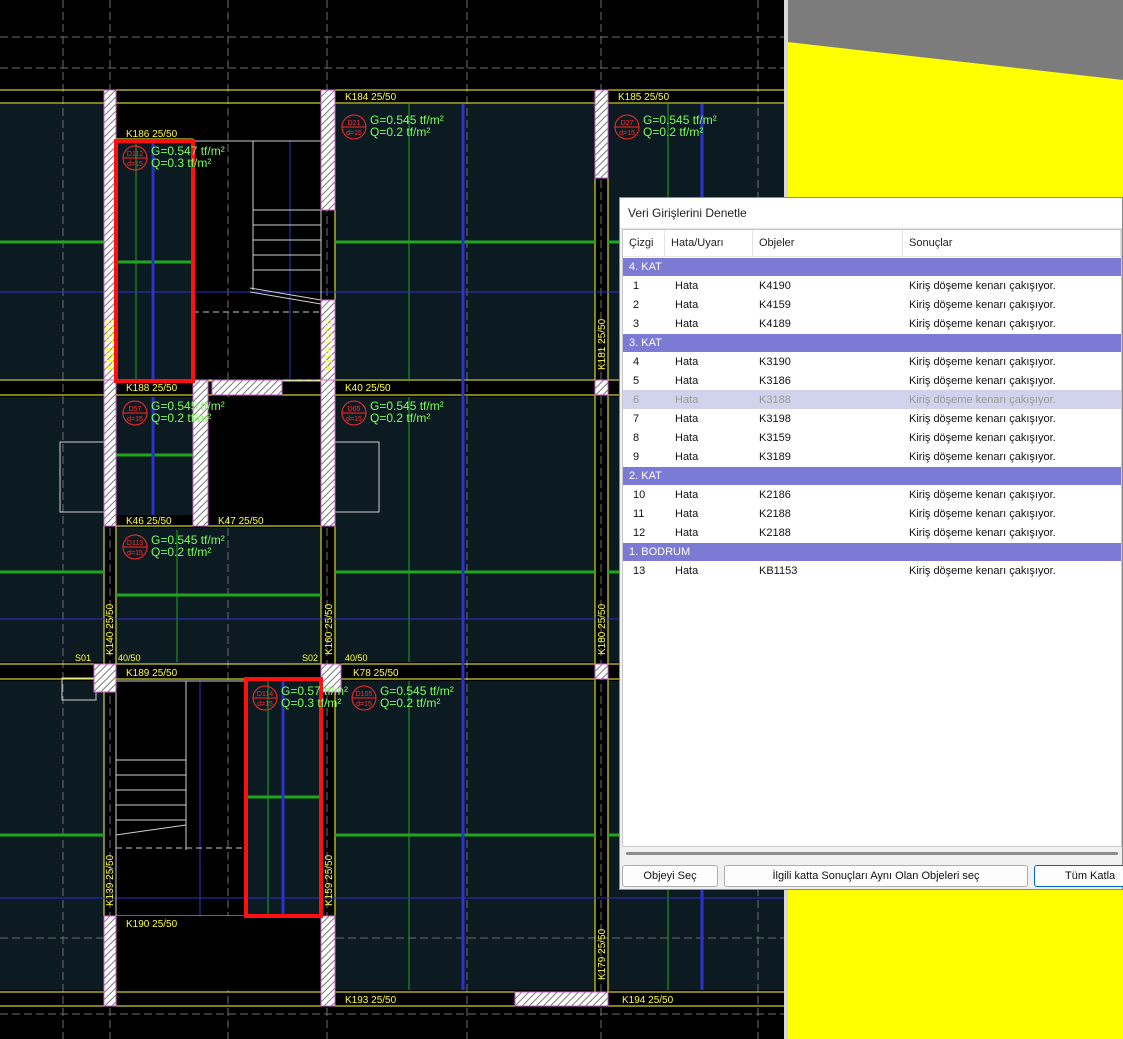 The height and width of the screenshot is (1039, 1123). I want to click on row-line-number: 11, so click(639, 513).